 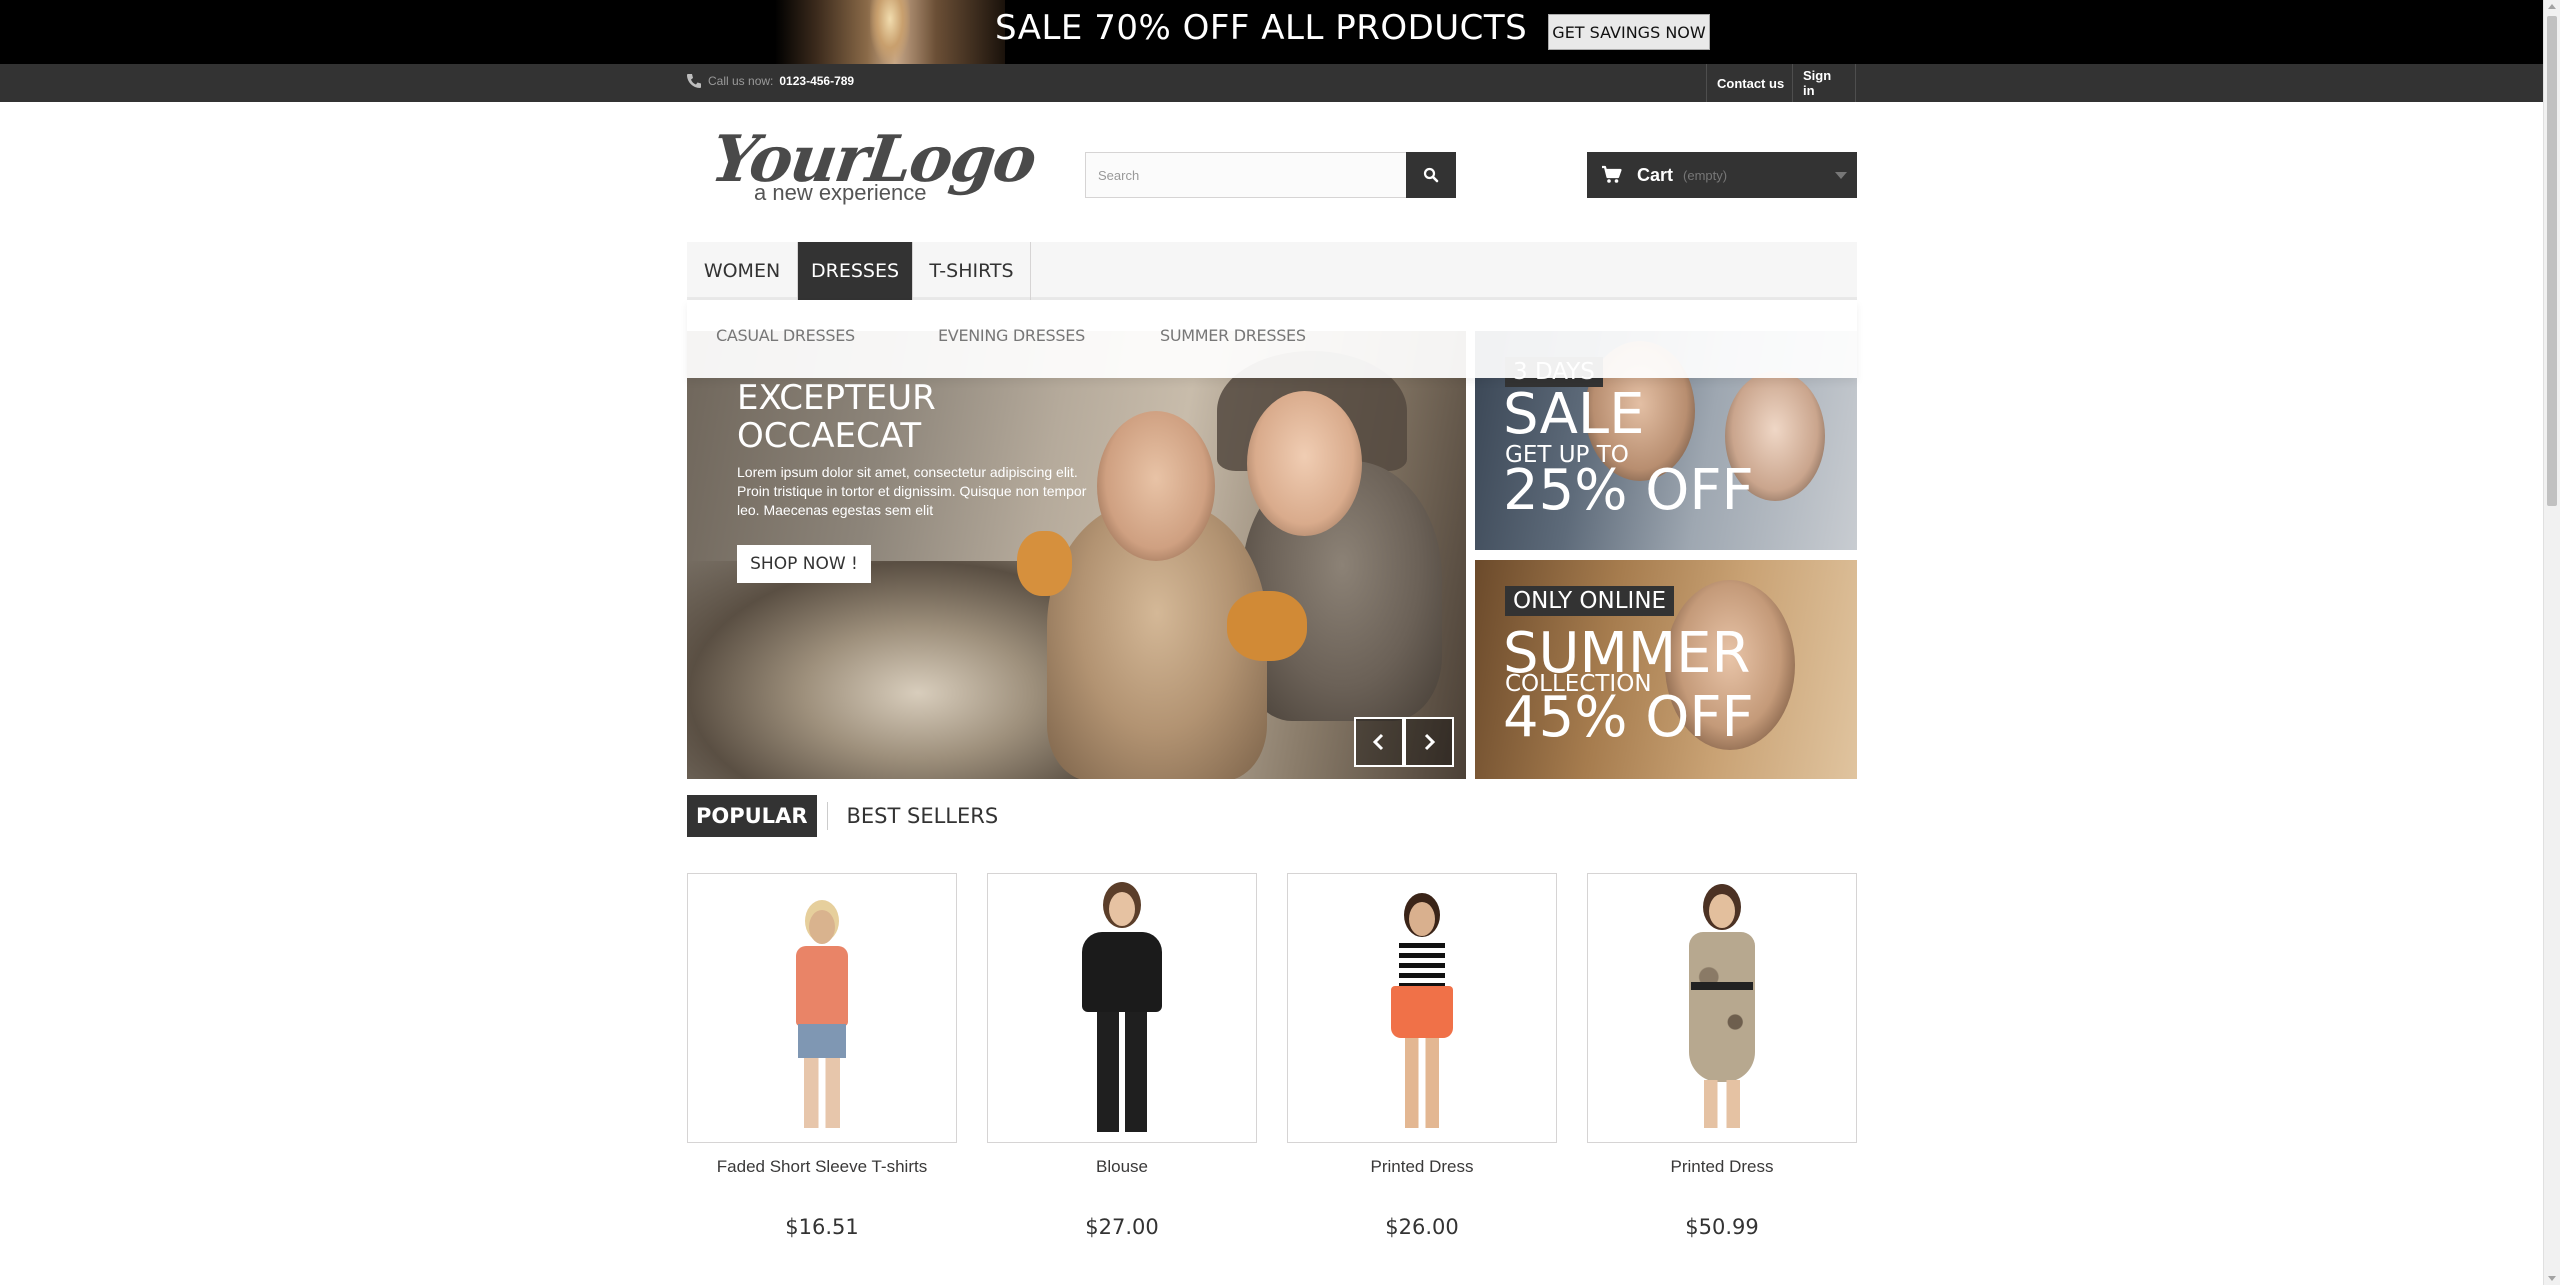 I want to click on menu-item-dresses: DRESSES, so click(x=855, y=271).